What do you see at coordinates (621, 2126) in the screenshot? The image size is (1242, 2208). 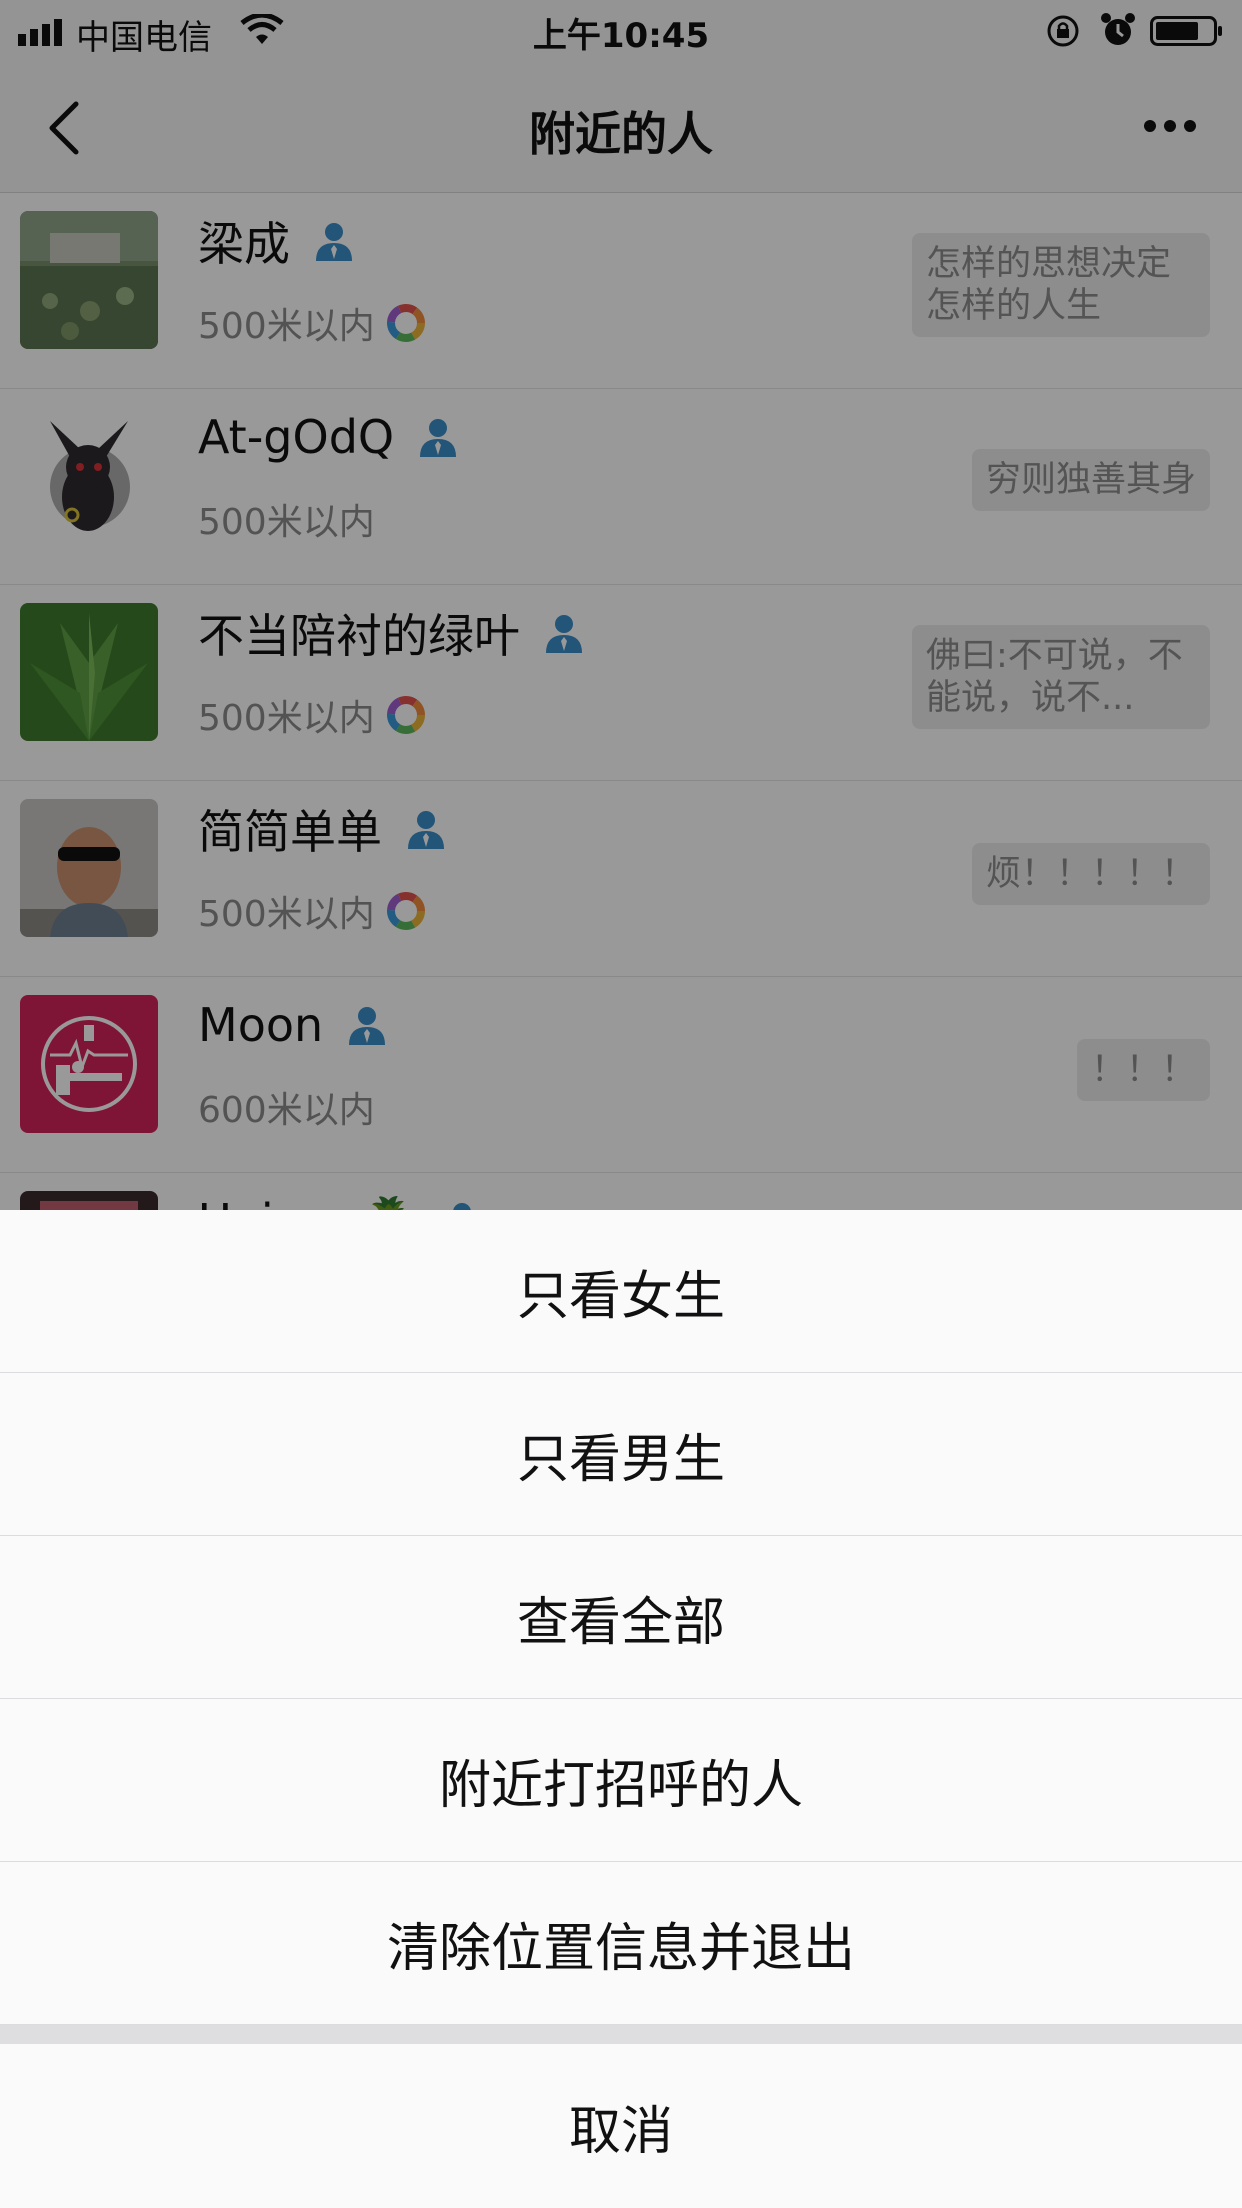 I see `cancel-button: 取消` at bounding box center [621, 2126].